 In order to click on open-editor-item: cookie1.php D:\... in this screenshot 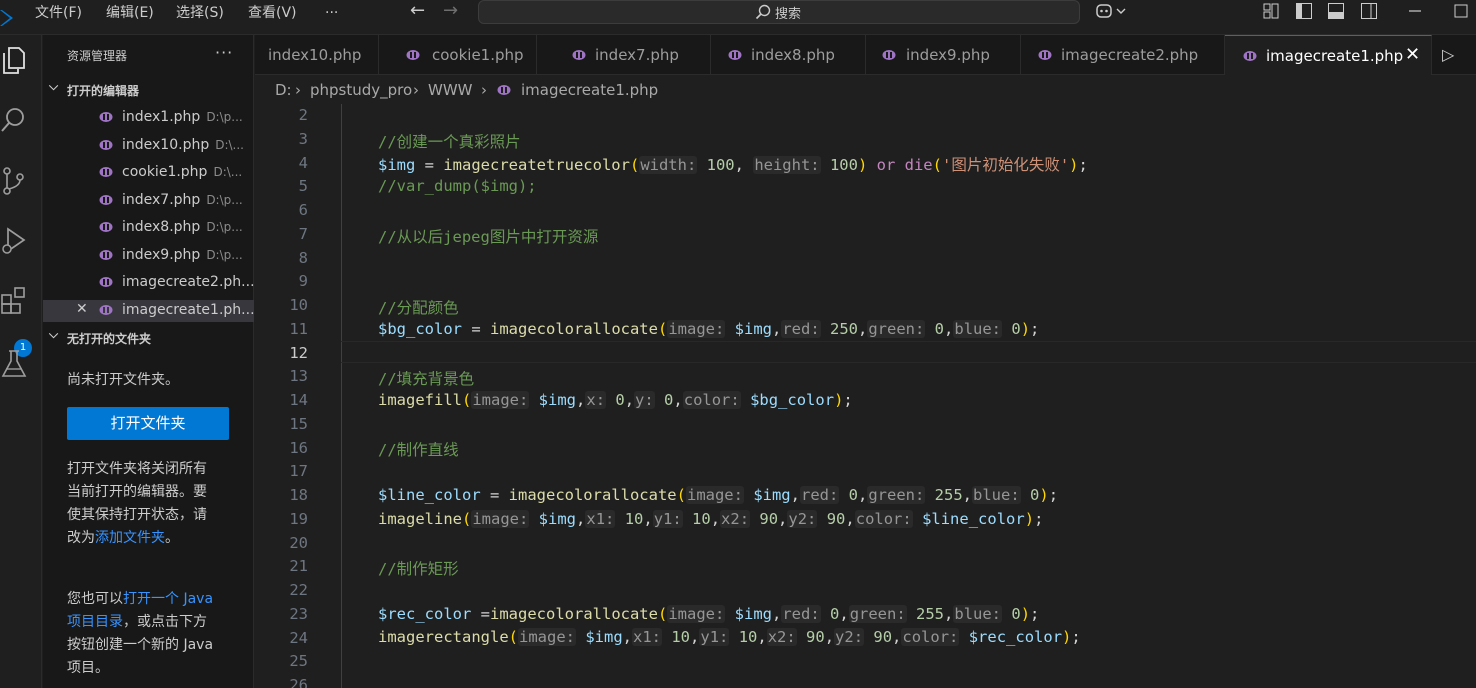, I will do `click(148, 173)`.